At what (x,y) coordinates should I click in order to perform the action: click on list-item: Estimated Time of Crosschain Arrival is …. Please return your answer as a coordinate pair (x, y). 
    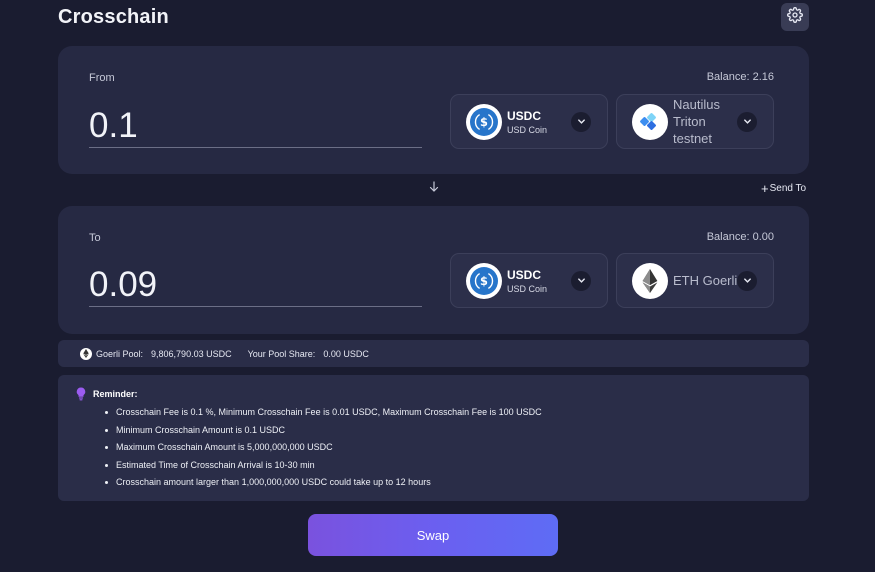
    Looking at the image, I should click on (323, 466).